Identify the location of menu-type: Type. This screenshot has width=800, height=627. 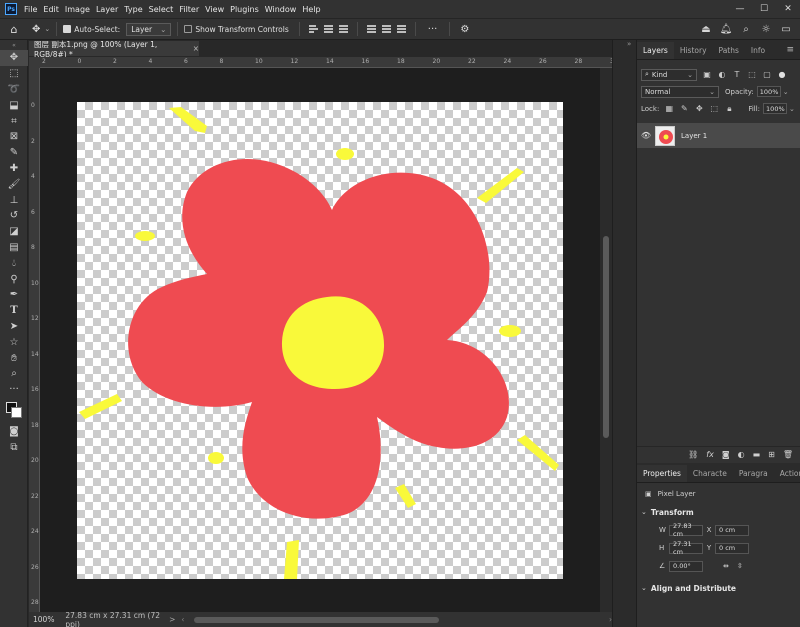
(136, 9).